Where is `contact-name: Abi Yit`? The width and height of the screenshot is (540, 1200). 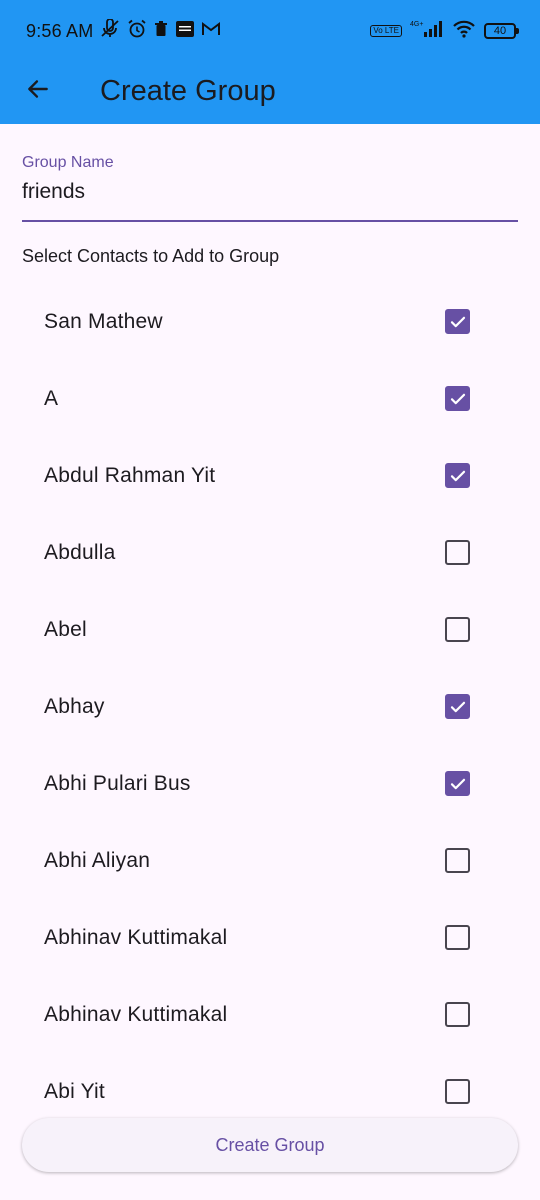 contact-name: Abi Yit is located at coordinates (74, 1091).